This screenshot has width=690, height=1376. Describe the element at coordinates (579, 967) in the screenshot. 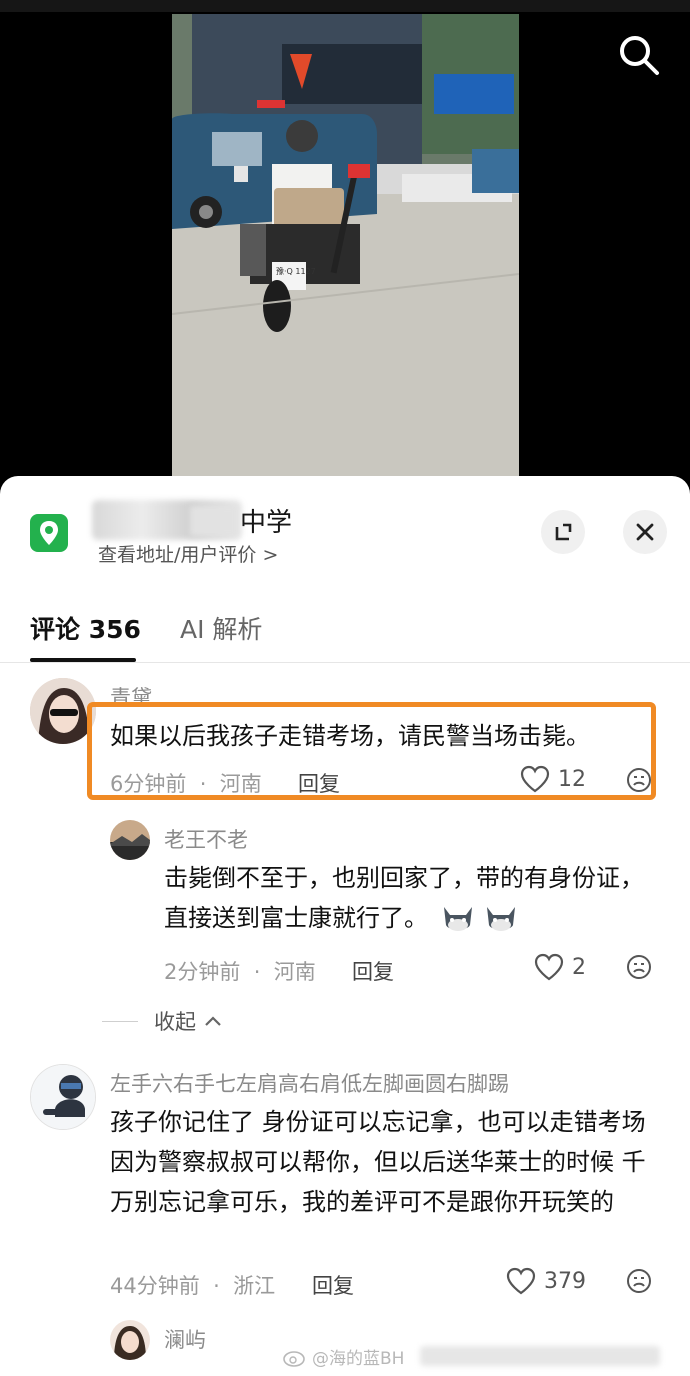

I see `like-count: 2` at that location.